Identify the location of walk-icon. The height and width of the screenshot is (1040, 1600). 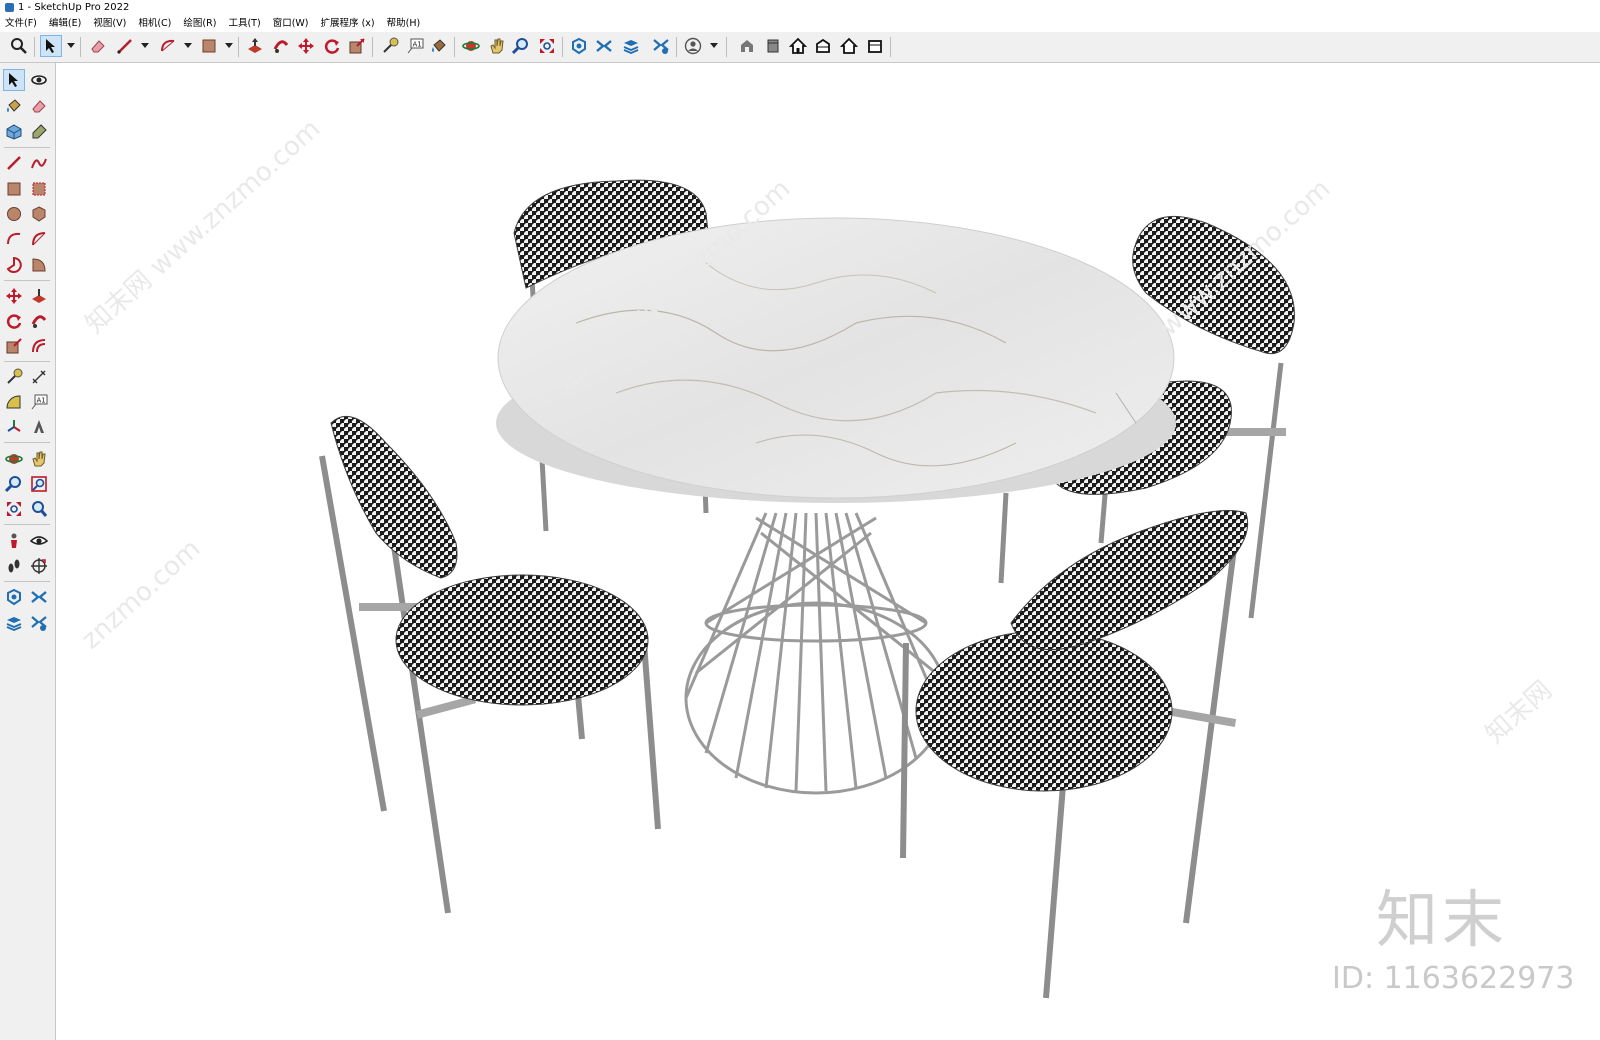
(14, 566).